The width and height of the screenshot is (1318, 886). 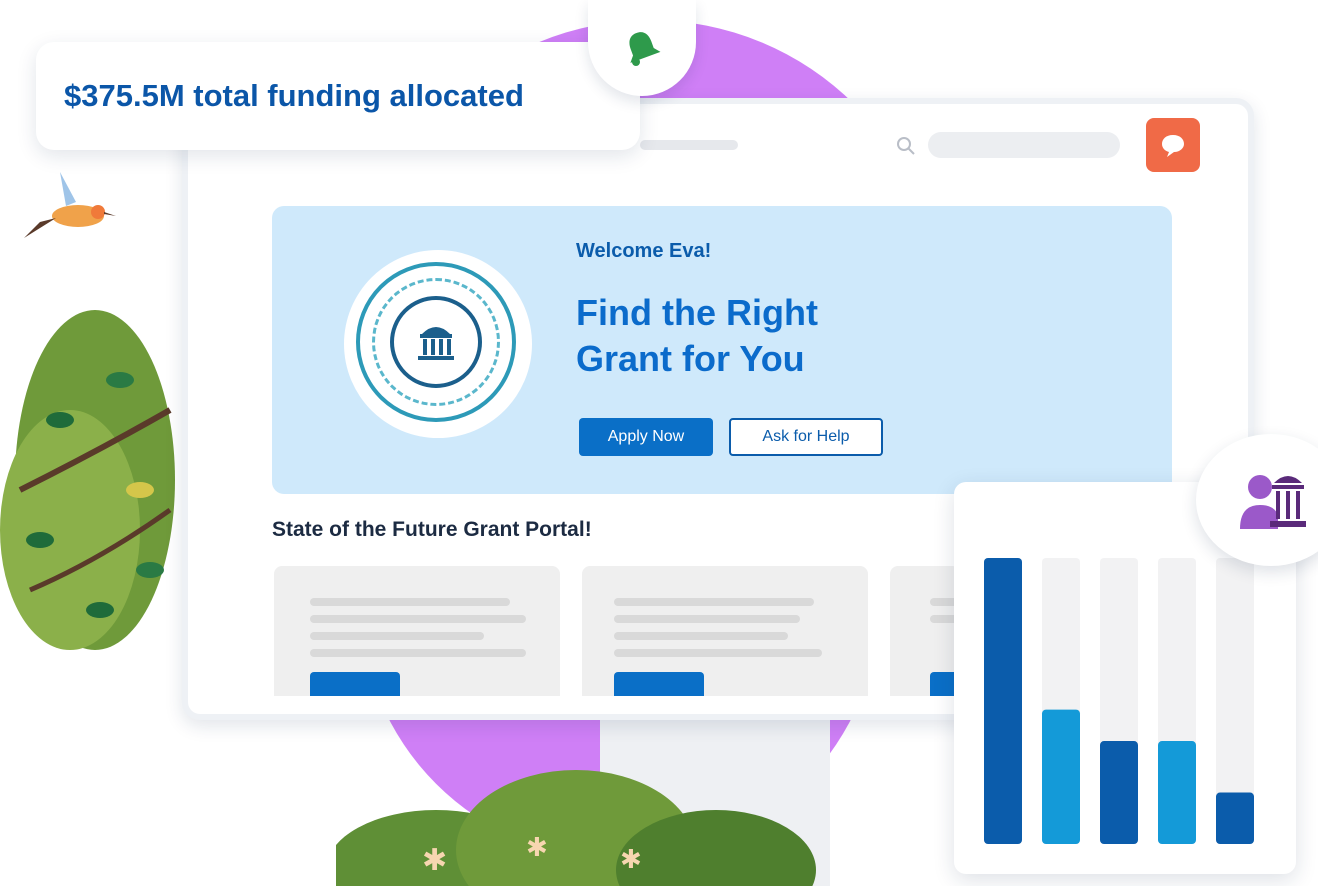 I want to click on section-title: State of the Future Grant Portal!, so click(x=432, y=529).